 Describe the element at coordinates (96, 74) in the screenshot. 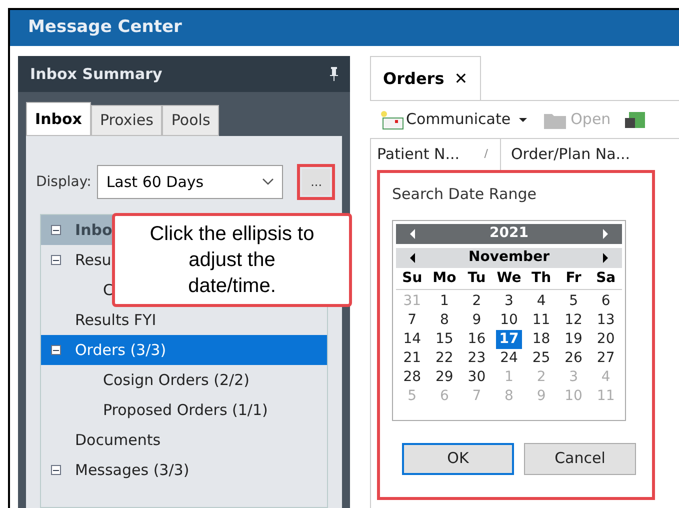

I see `panel-title: Inbox Summary` at that location.